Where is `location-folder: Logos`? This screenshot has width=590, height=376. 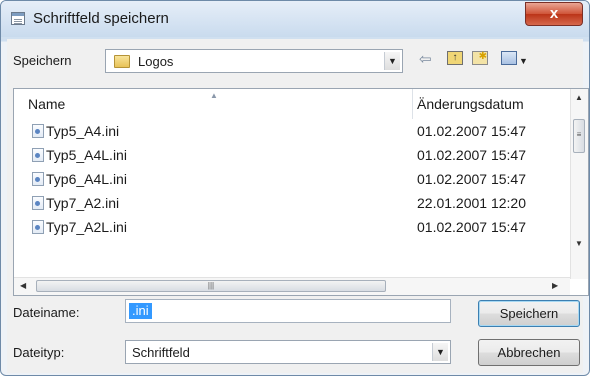
location-folder: Logos is located at coordinates (156, 61).